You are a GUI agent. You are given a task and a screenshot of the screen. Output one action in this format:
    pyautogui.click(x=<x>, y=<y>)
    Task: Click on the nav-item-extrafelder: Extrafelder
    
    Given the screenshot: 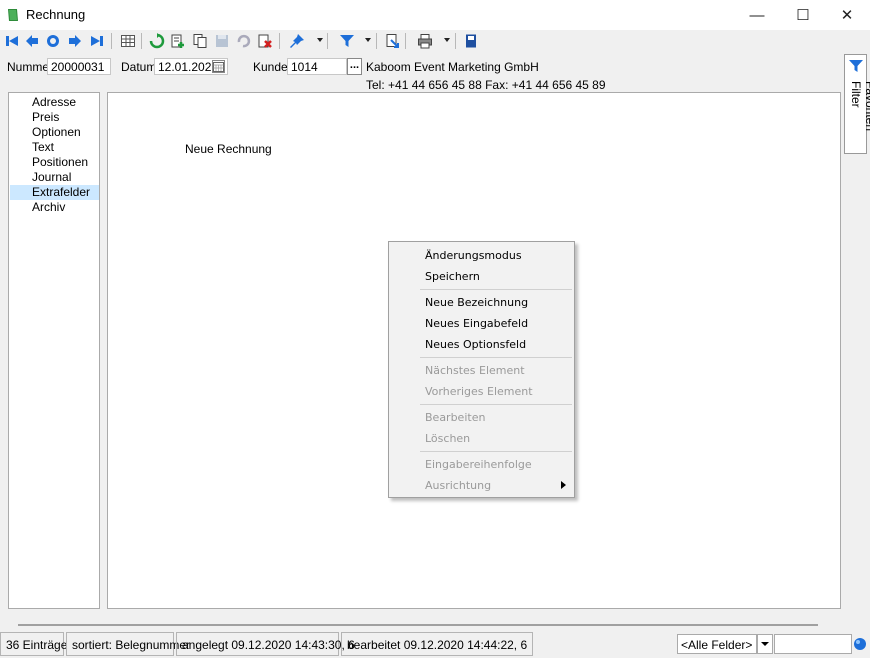 What is the action you would take?
    pyautogui.click(x=54, y=192)
    